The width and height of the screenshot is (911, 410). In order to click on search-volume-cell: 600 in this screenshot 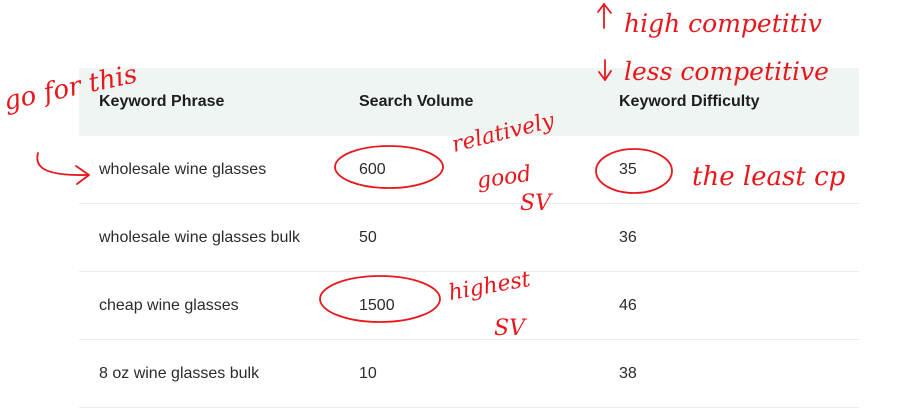, I will do `click(372, 169)`.